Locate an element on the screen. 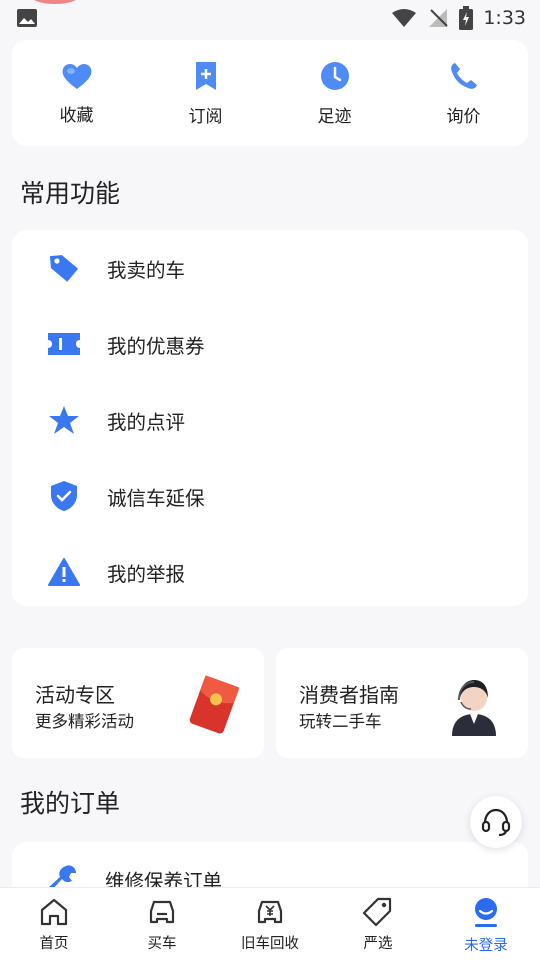 This screenshot has width=540, height=960. promo-title: 活动专区 is located at coordinates (75, 695).